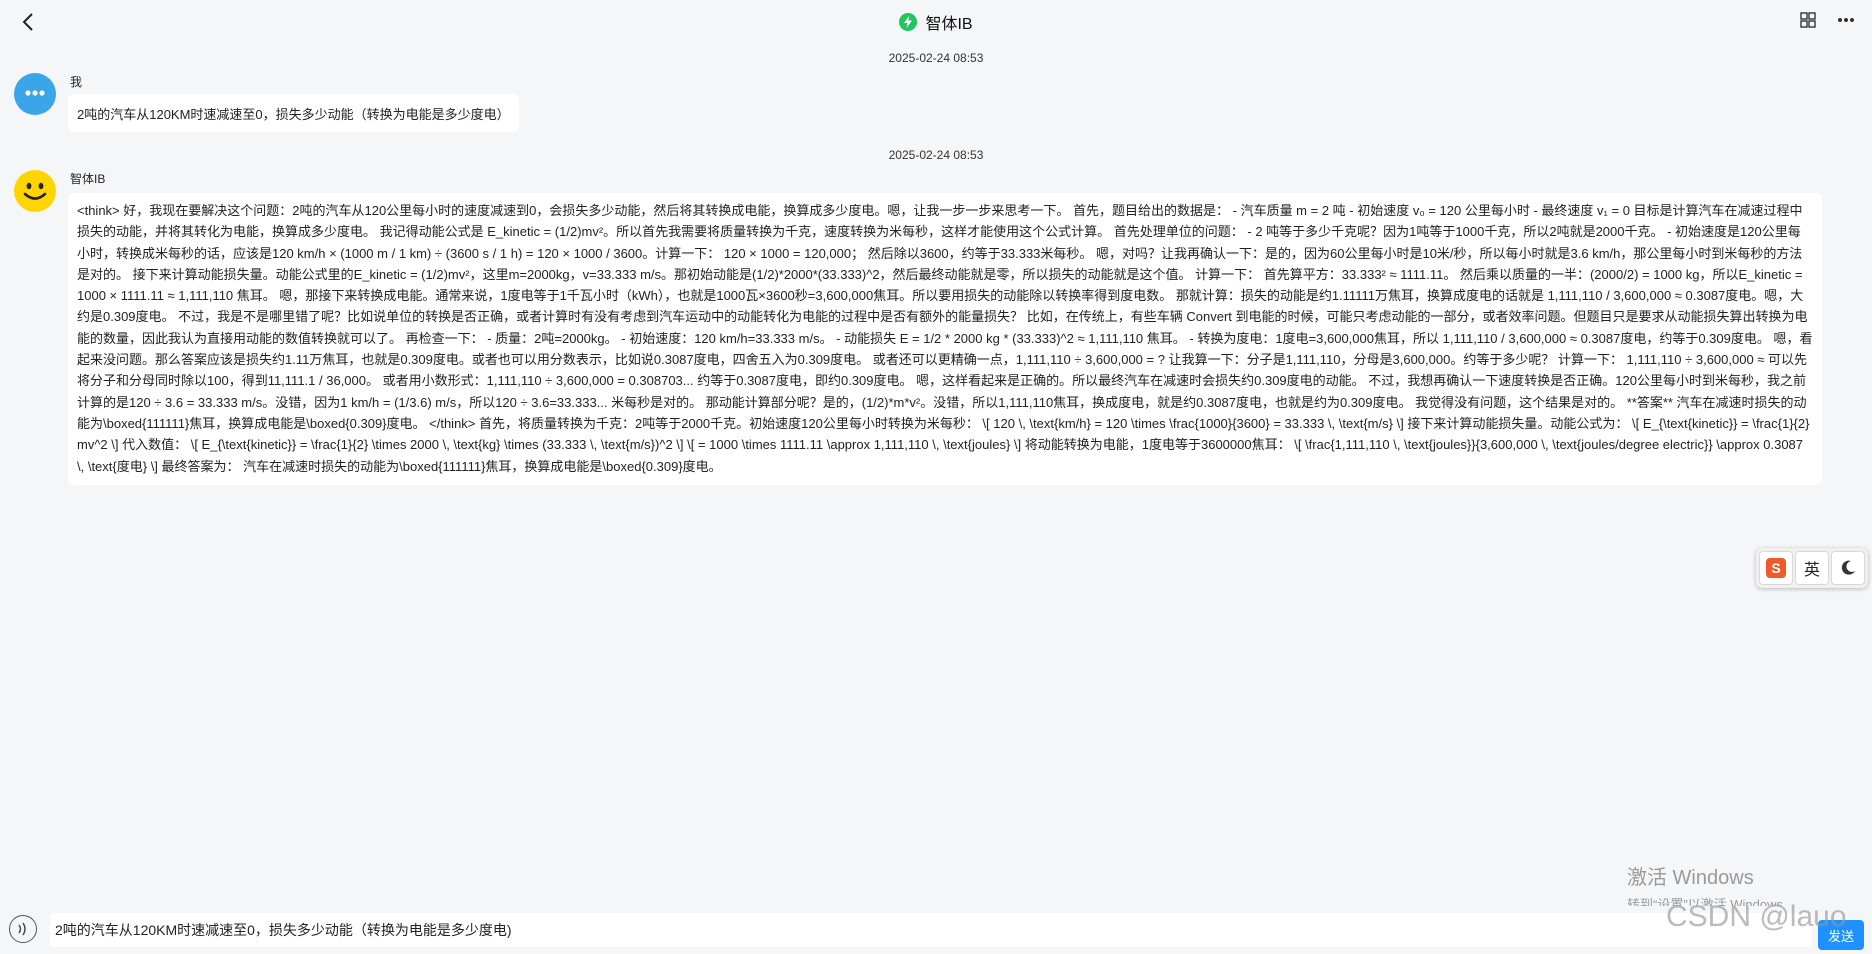  I want to click on grid-icon, so click(1808, 20).